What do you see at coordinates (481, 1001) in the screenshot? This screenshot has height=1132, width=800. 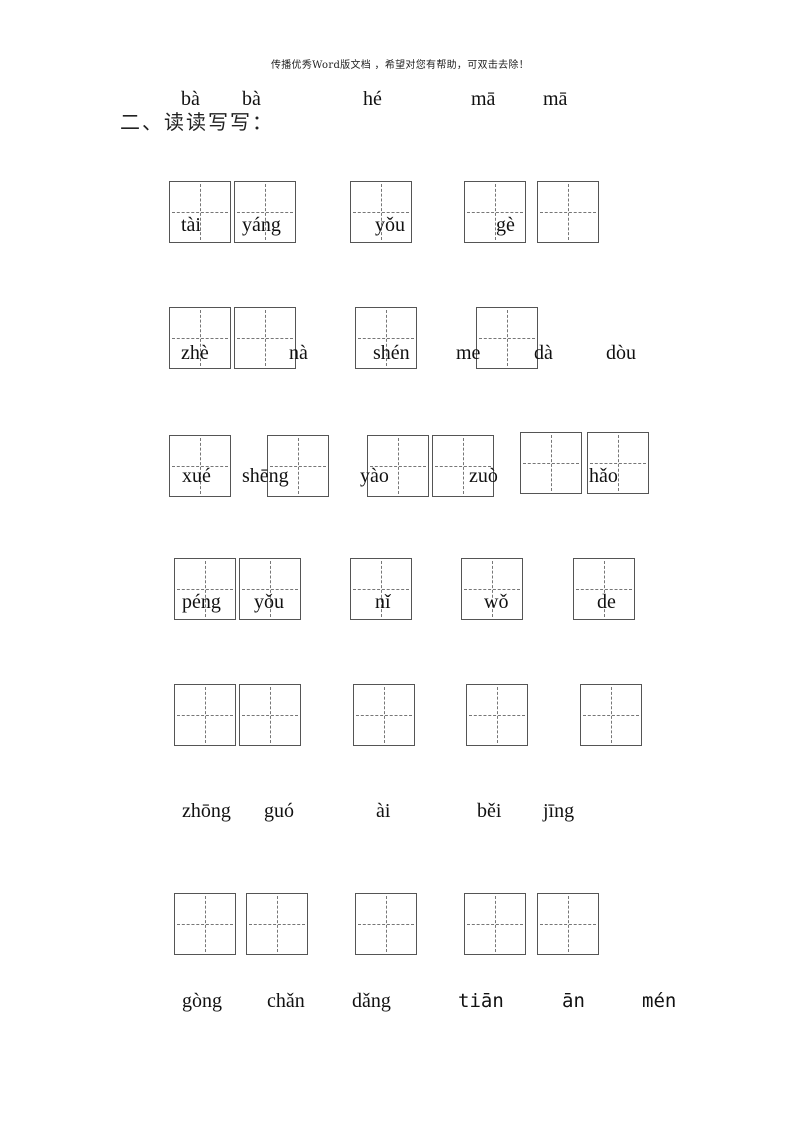 I see `pinyin-label: tiān` at bounding box center [481, 1001].